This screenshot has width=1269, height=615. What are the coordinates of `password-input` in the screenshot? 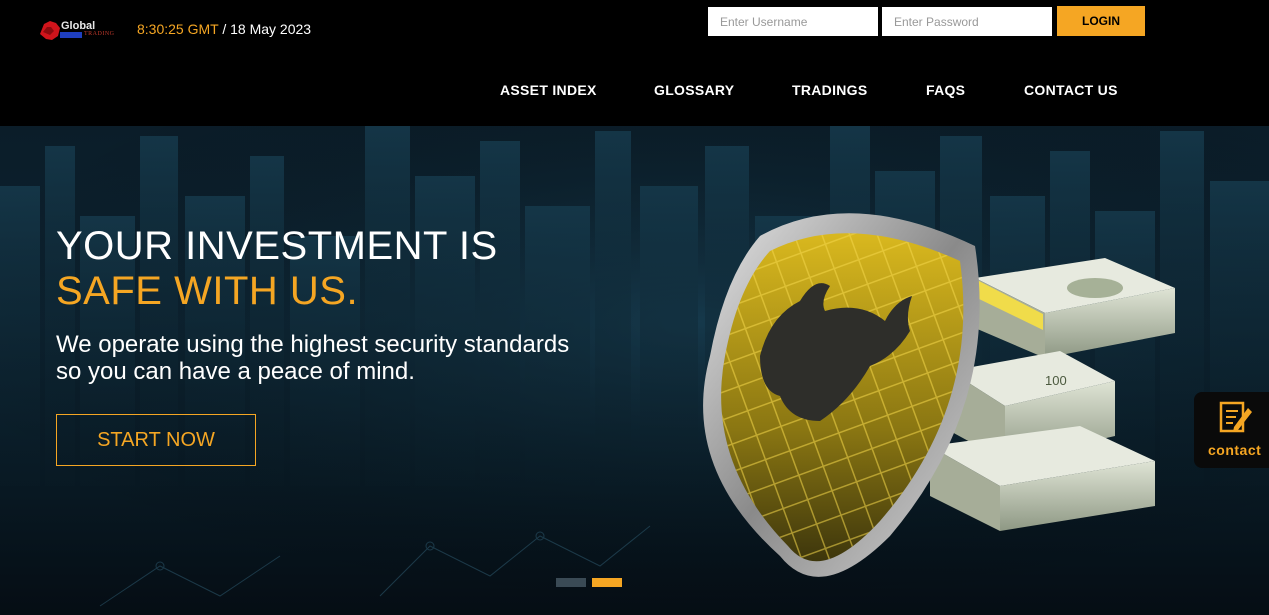 It's located at (967, 21).